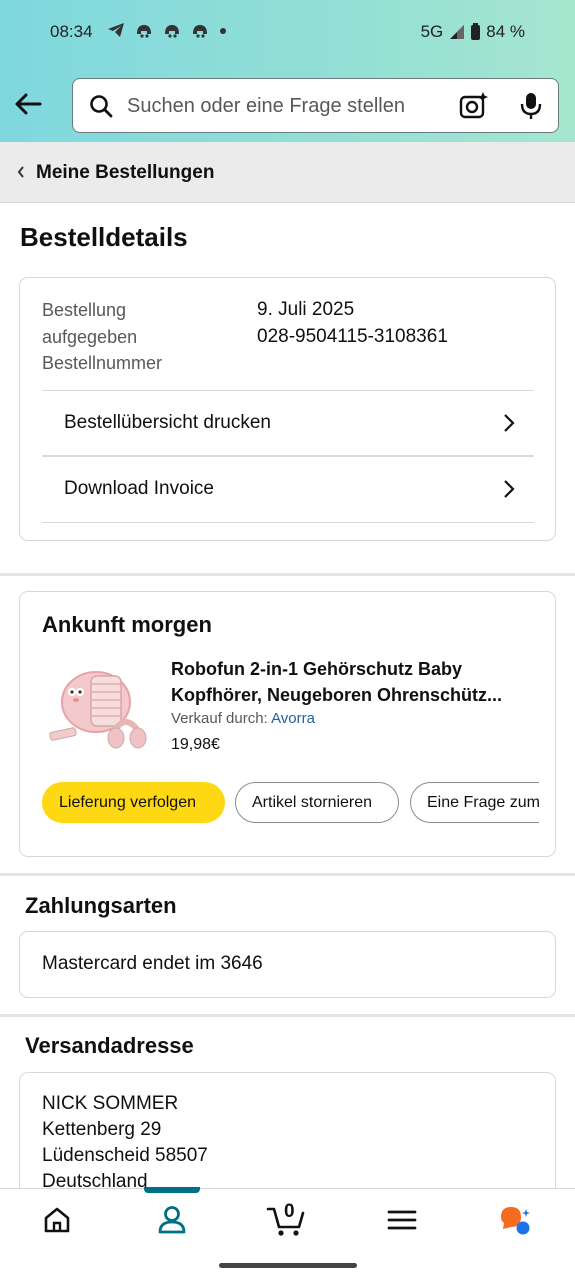 This screenshot has width=575, height=1280. I want to click on order-label-placed: Bestellung, so click(84, 310).